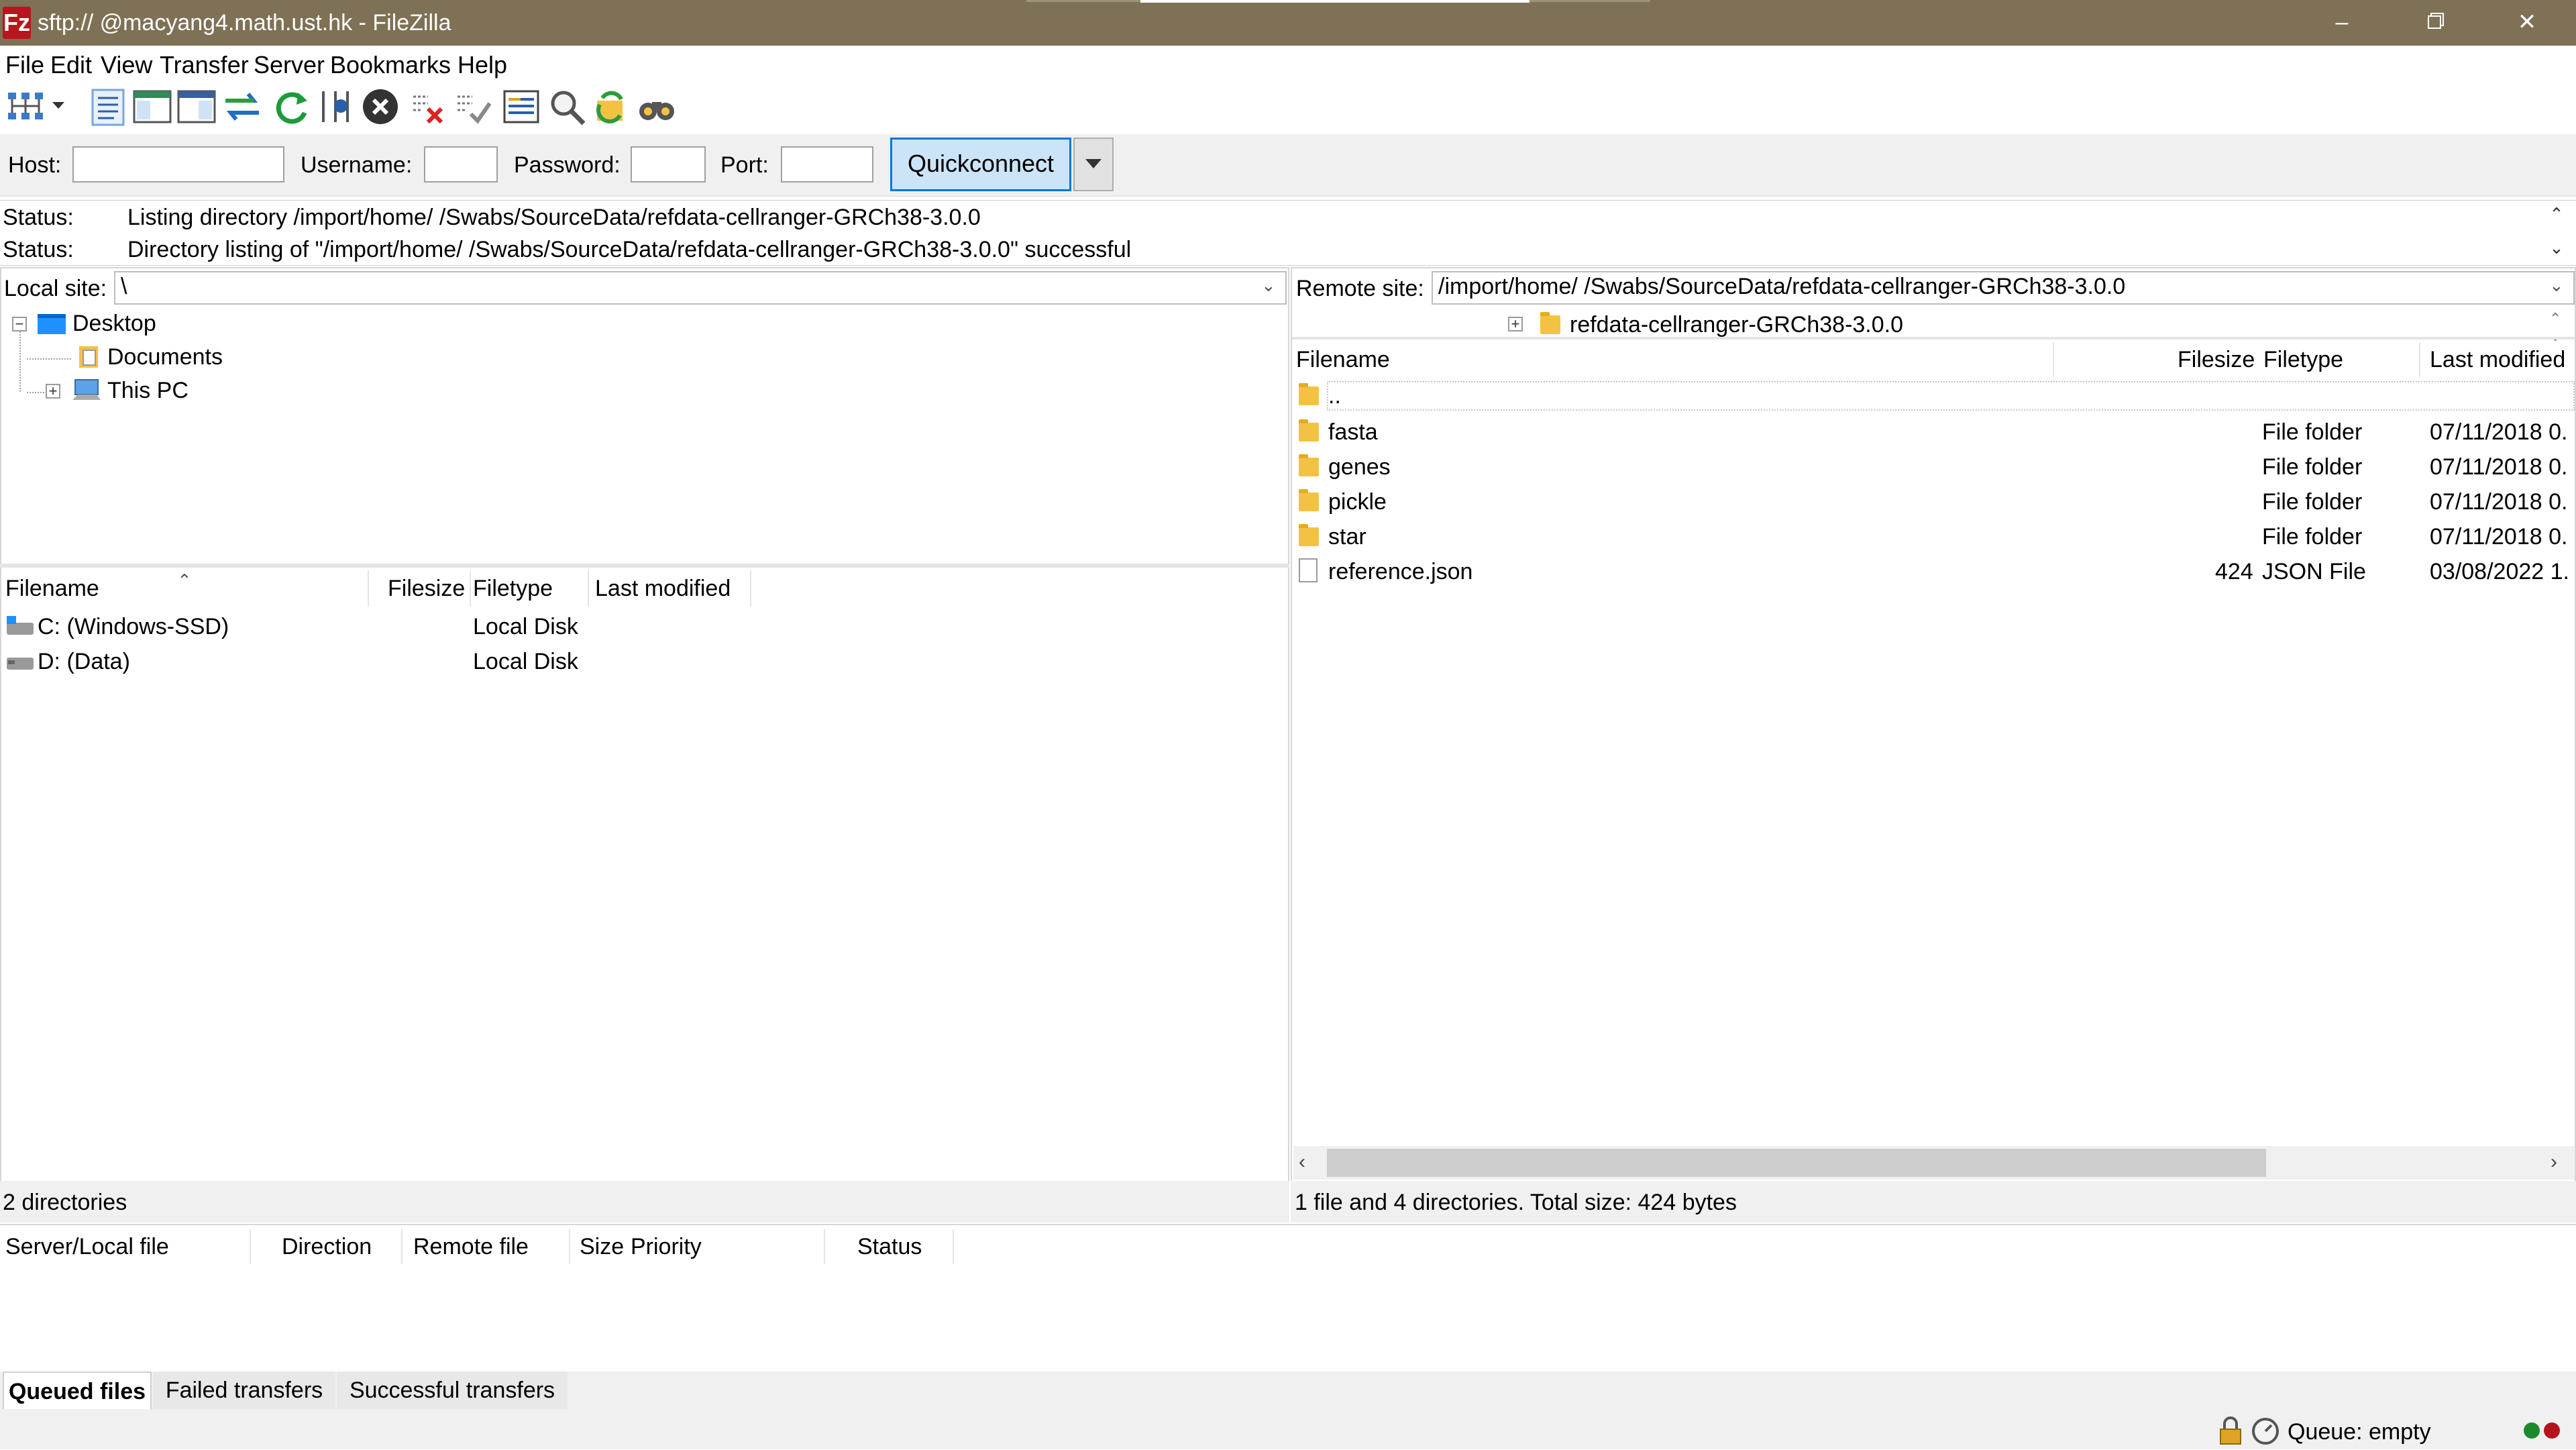  I want to click on port-input, so click(827, 164).